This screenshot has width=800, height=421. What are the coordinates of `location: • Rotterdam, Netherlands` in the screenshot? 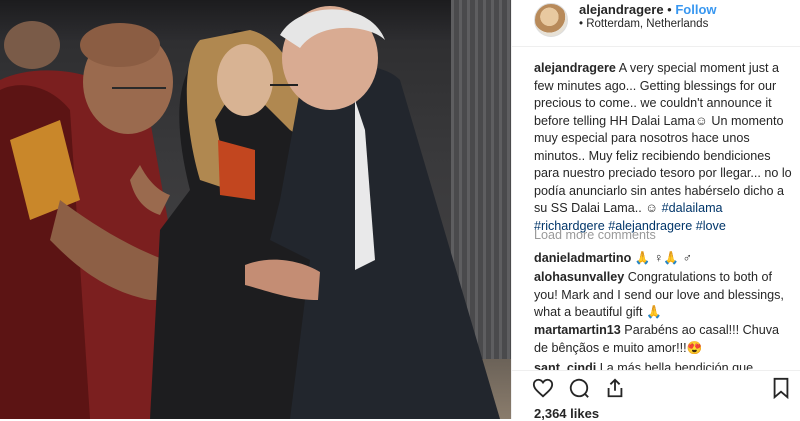 It's located at (643, 24).